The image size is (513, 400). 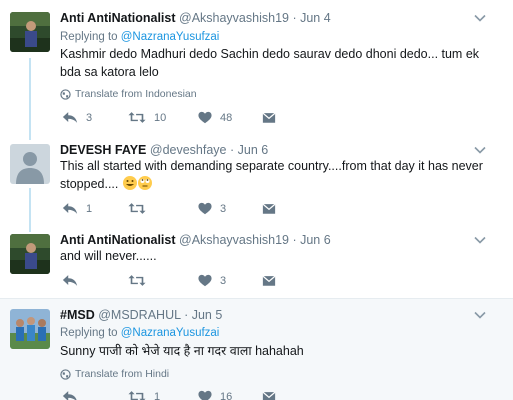 I want to click on retweet-count: 1, so click(x=157, y=395).